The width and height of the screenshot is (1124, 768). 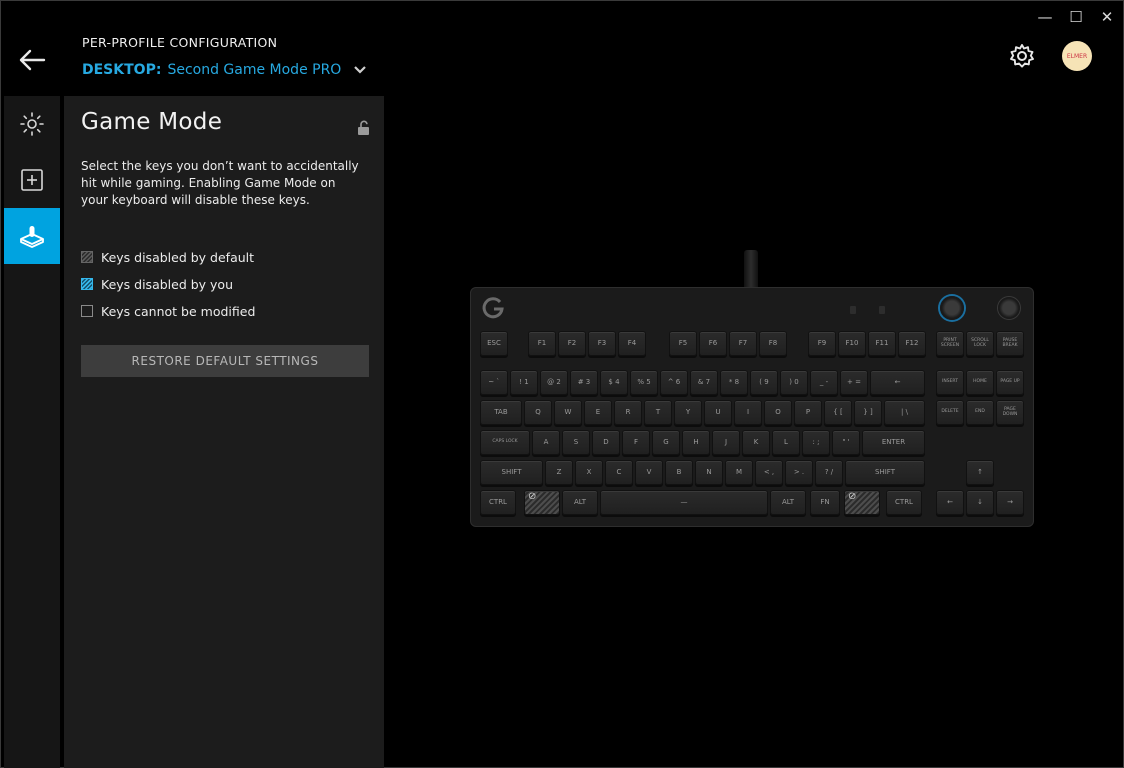 I want to click on key-7: & 7, so click(x=704, y=382).